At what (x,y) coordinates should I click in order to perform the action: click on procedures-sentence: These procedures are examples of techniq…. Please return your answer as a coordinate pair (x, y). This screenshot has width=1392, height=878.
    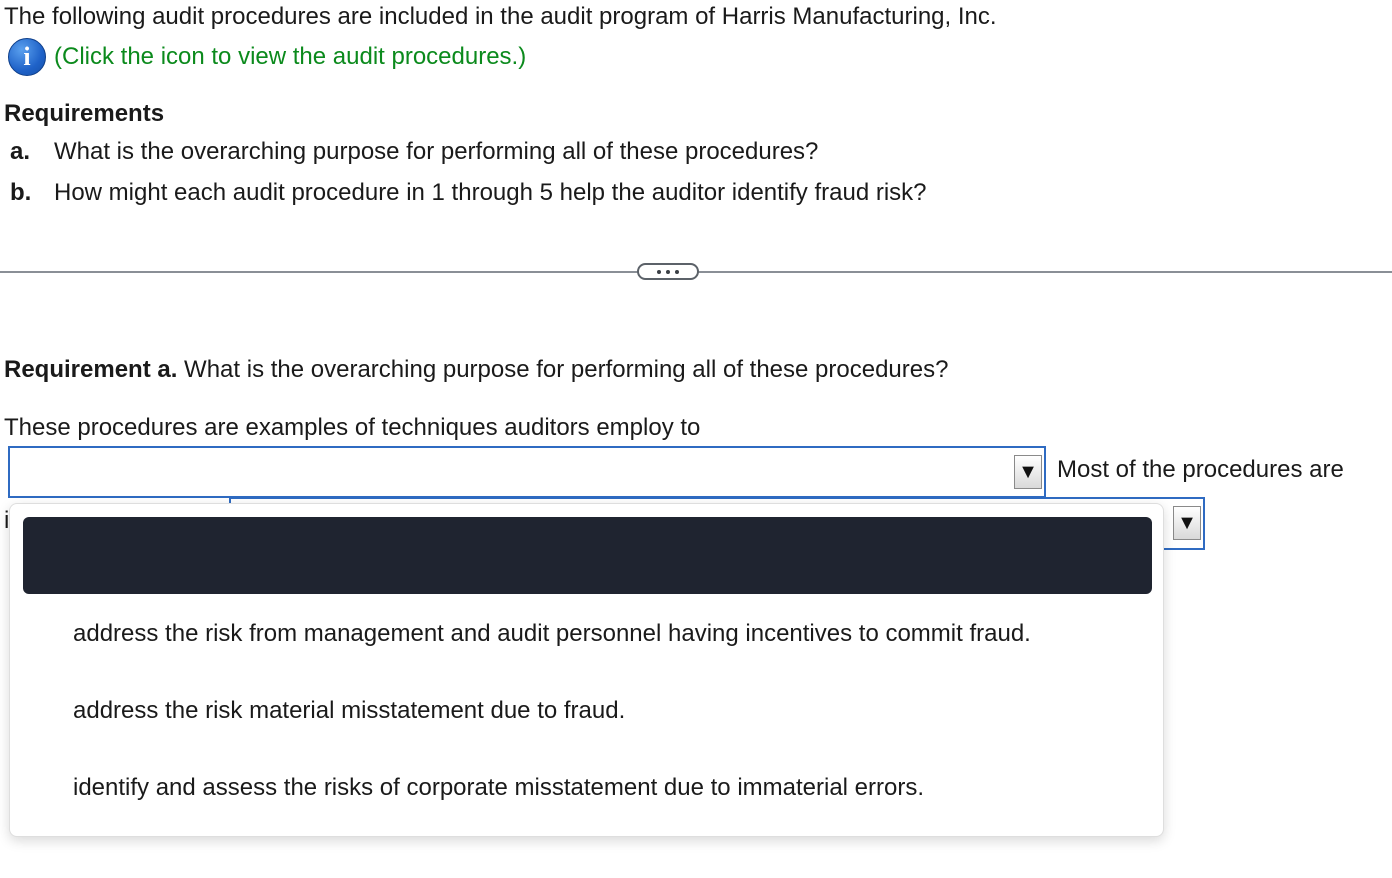
    Looking at the image, I should click on (352, 427).